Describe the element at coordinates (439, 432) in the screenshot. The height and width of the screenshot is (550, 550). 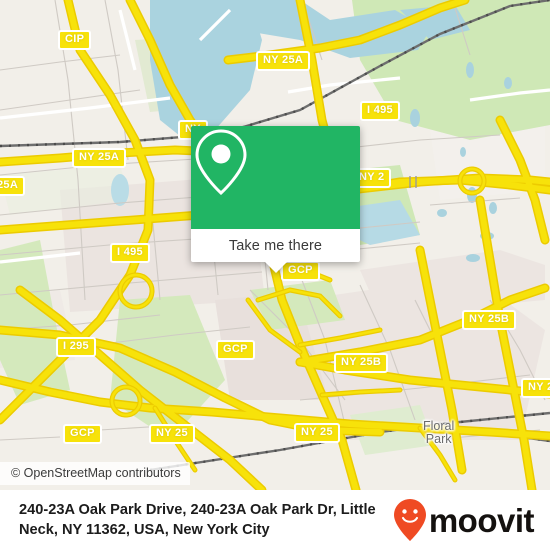
I see `place-label: Floral Park` at that location.